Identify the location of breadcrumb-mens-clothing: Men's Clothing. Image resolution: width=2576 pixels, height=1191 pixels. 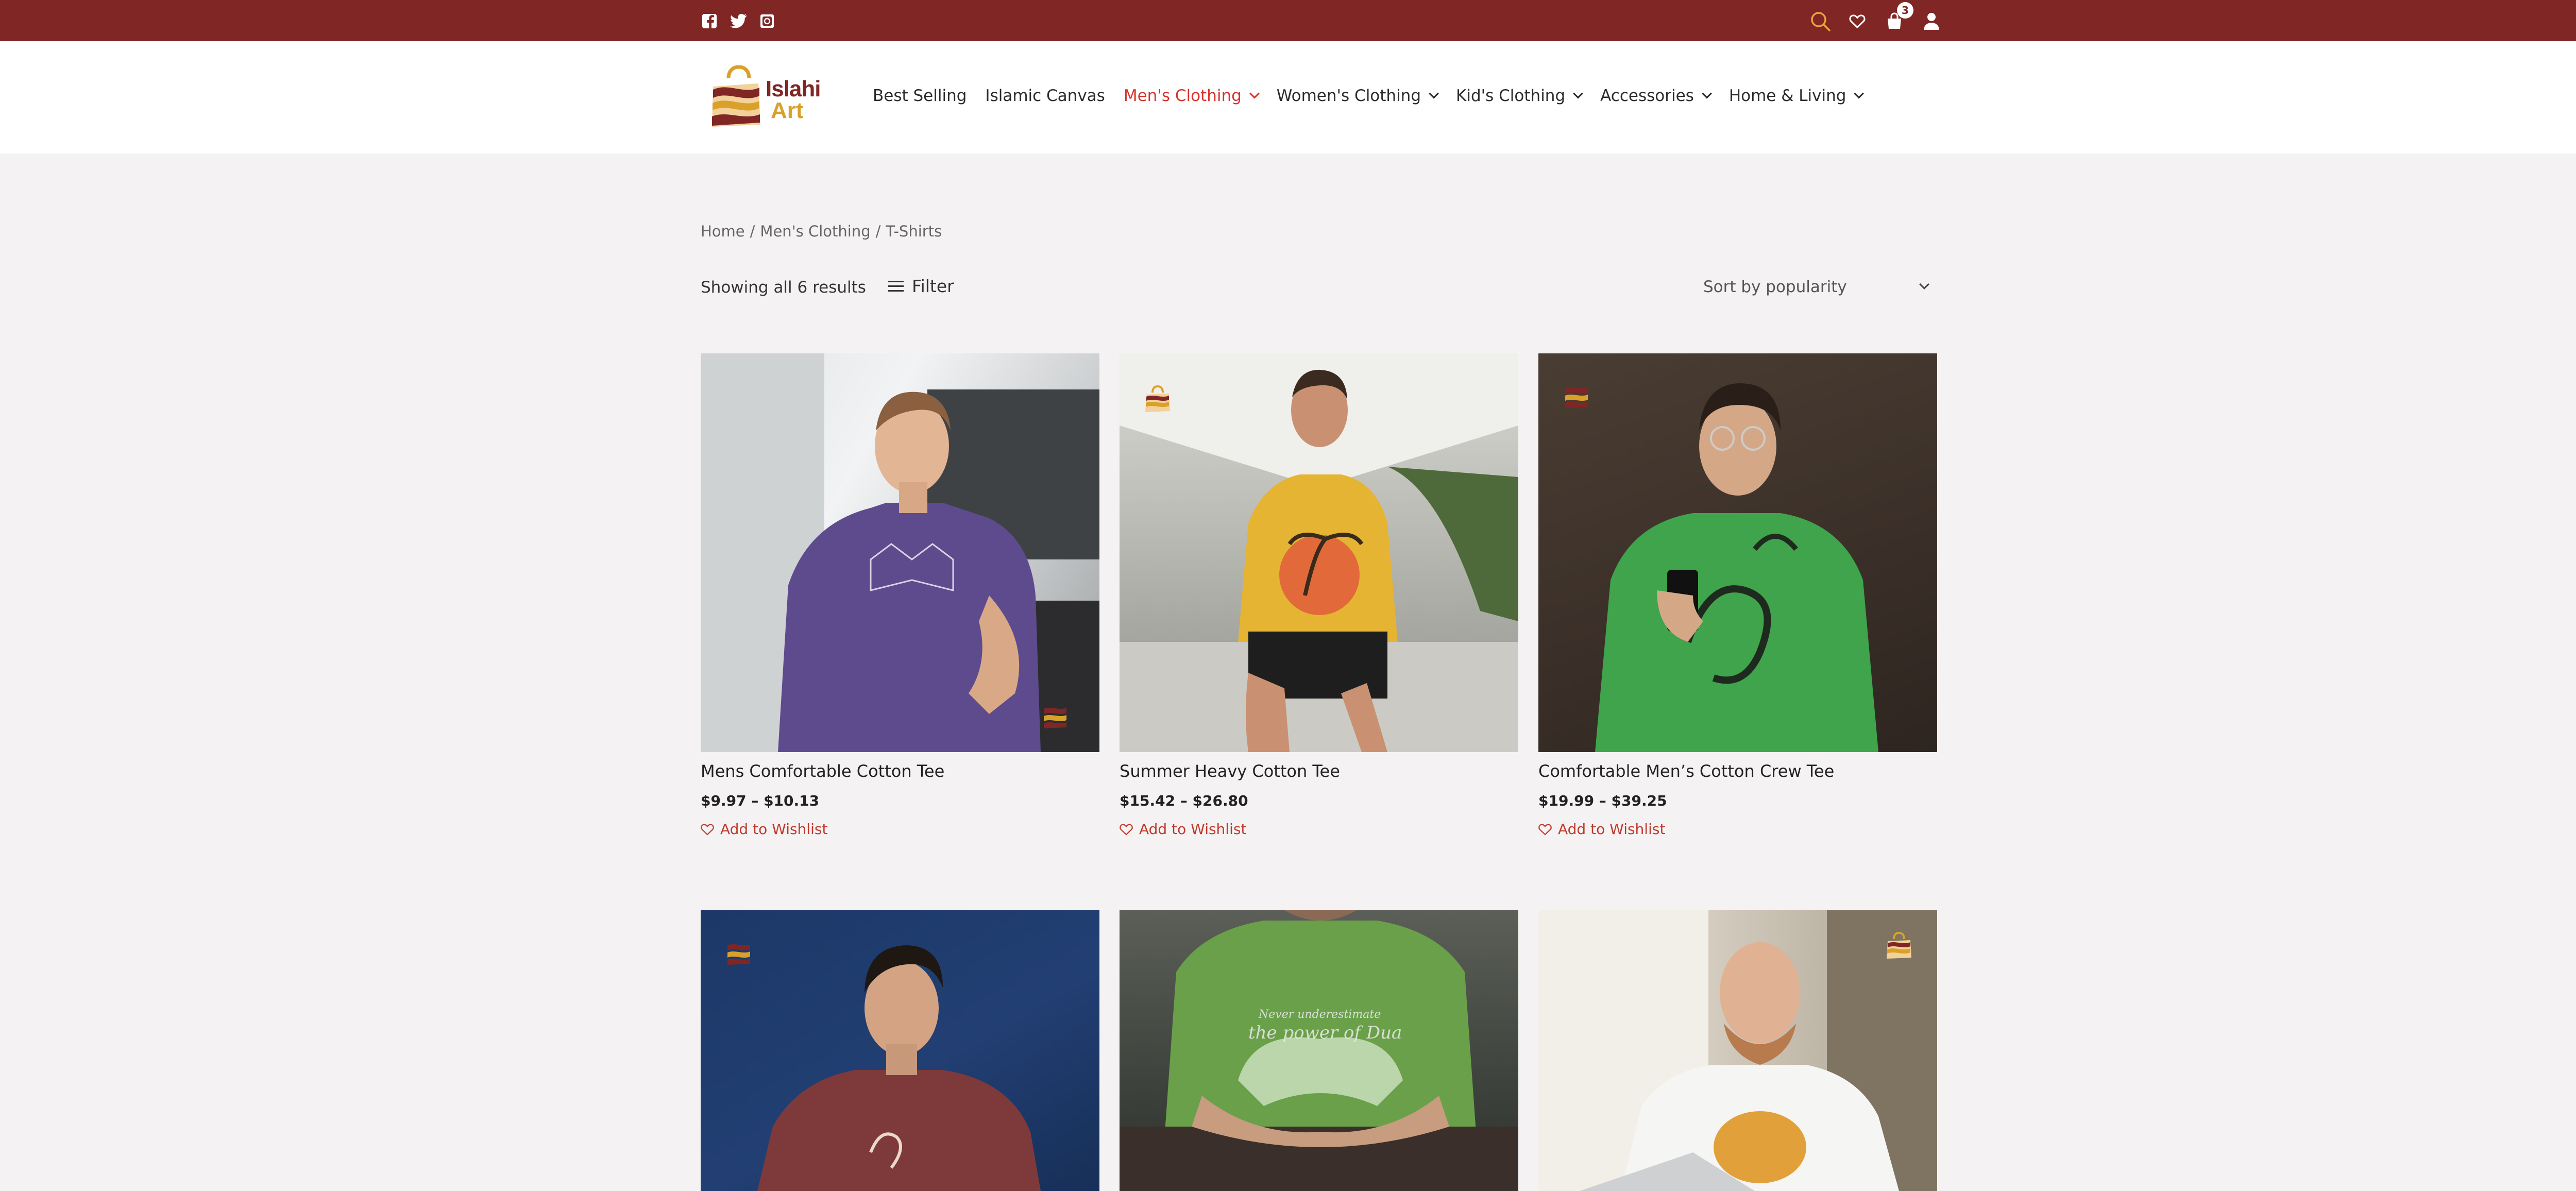
(815, 231).